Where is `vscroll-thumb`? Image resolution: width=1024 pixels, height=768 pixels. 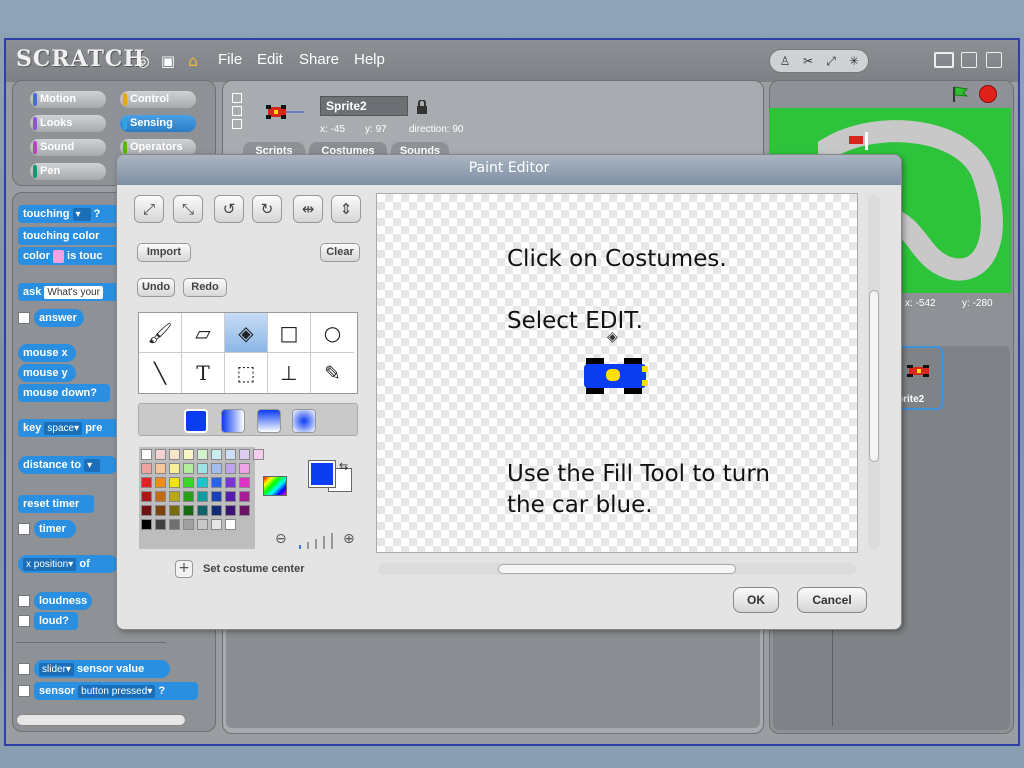
vscroll-thumb is located at coordinates (874, 376).